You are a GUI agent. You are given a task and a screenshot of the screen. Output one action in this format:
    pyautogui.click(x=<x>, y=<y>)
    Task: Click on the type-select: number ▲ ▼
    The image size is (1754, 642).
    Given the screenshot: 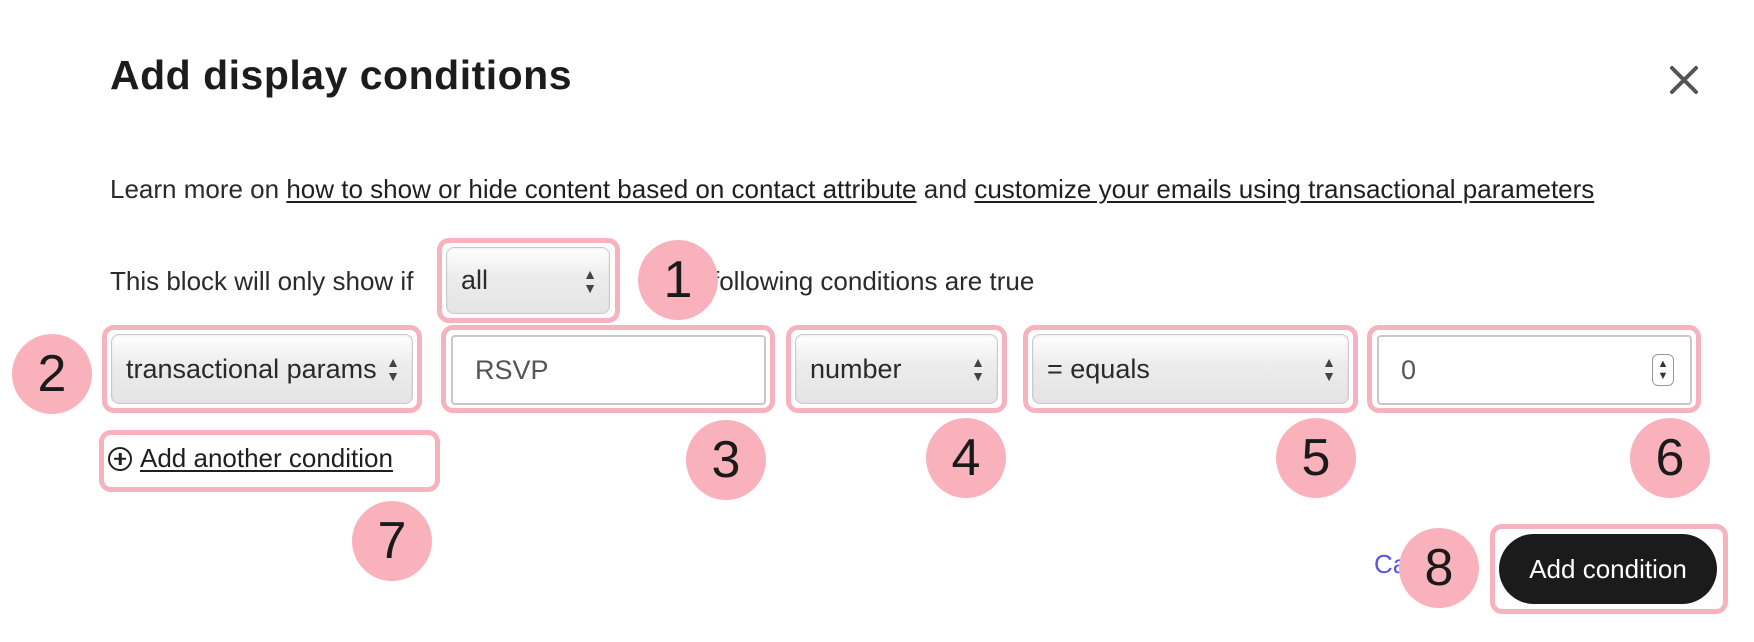 What is the action you would take?
    pyautogui.click(x=896, y=369)
    